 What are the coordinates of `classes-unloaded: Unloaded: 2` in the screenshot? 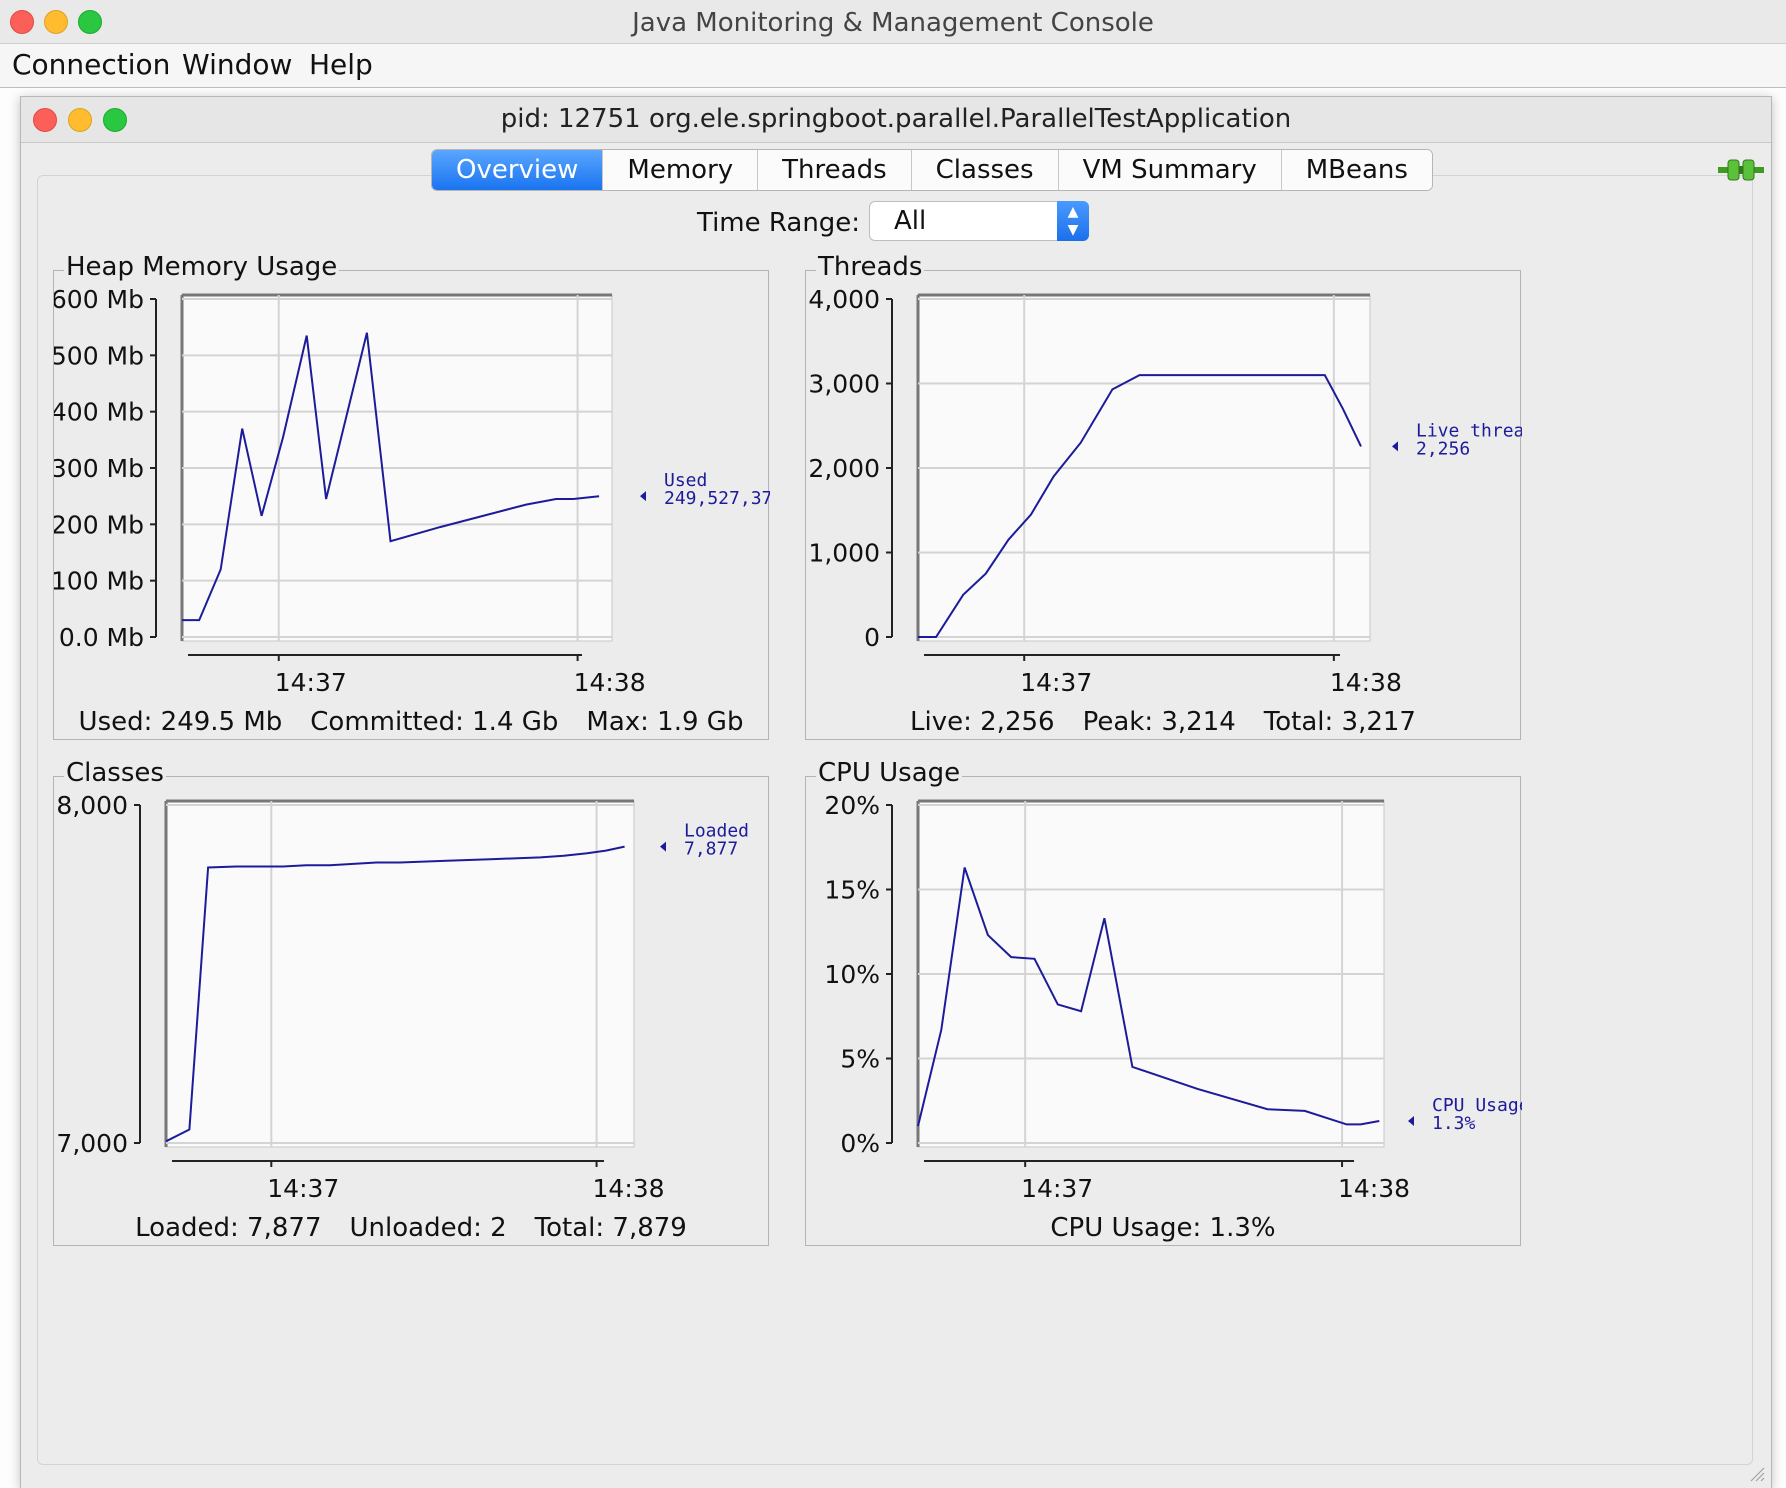 It's located at (428, 1228).